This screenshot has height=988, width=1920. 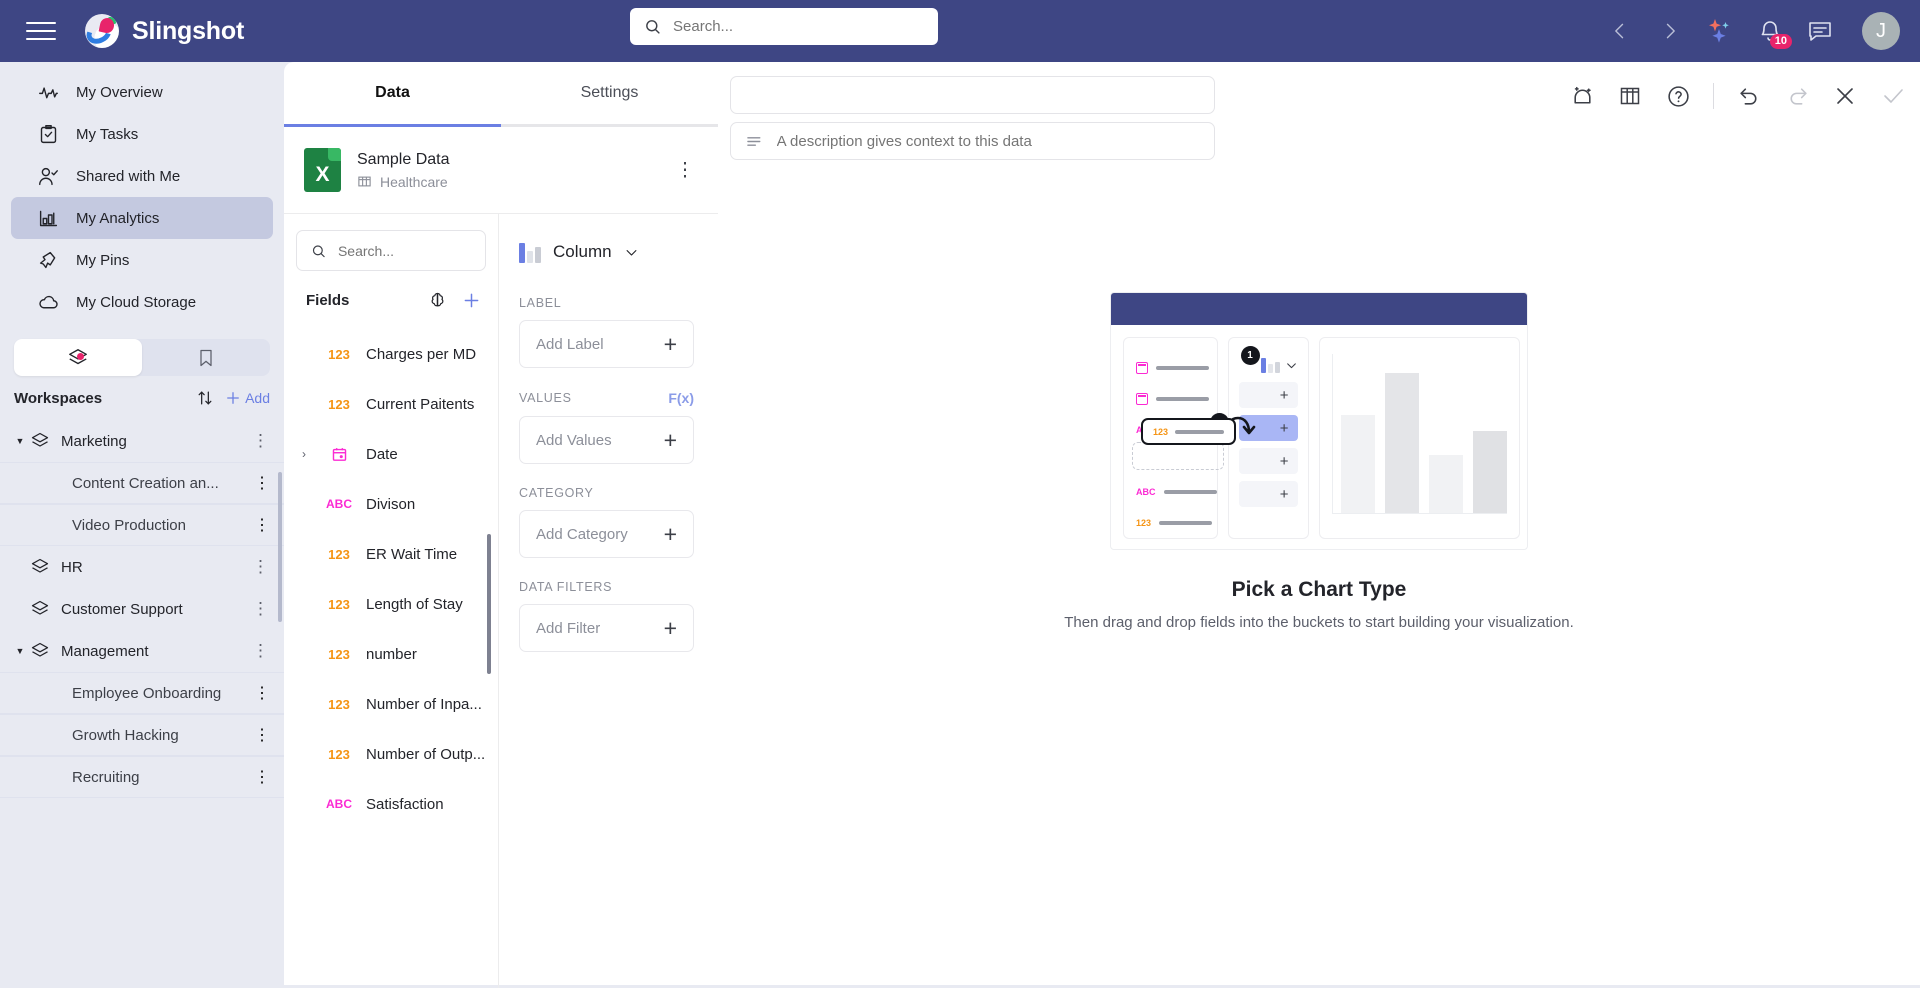 What do you see at coordinates (685, 170) in the screenshot?
I see `datasource-kebab-menu-icon: ⋮` at bounding box center [685, 170].